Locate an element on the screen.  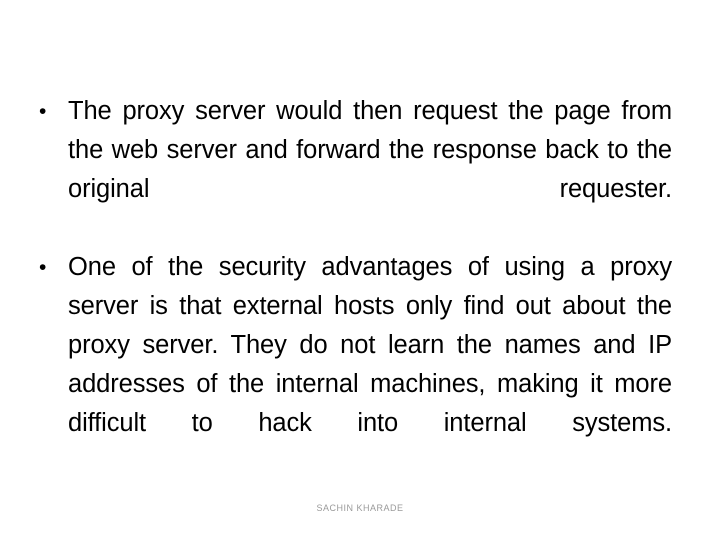
bullet-text-segment-lead: One of the is located at coordinates (136, 267).